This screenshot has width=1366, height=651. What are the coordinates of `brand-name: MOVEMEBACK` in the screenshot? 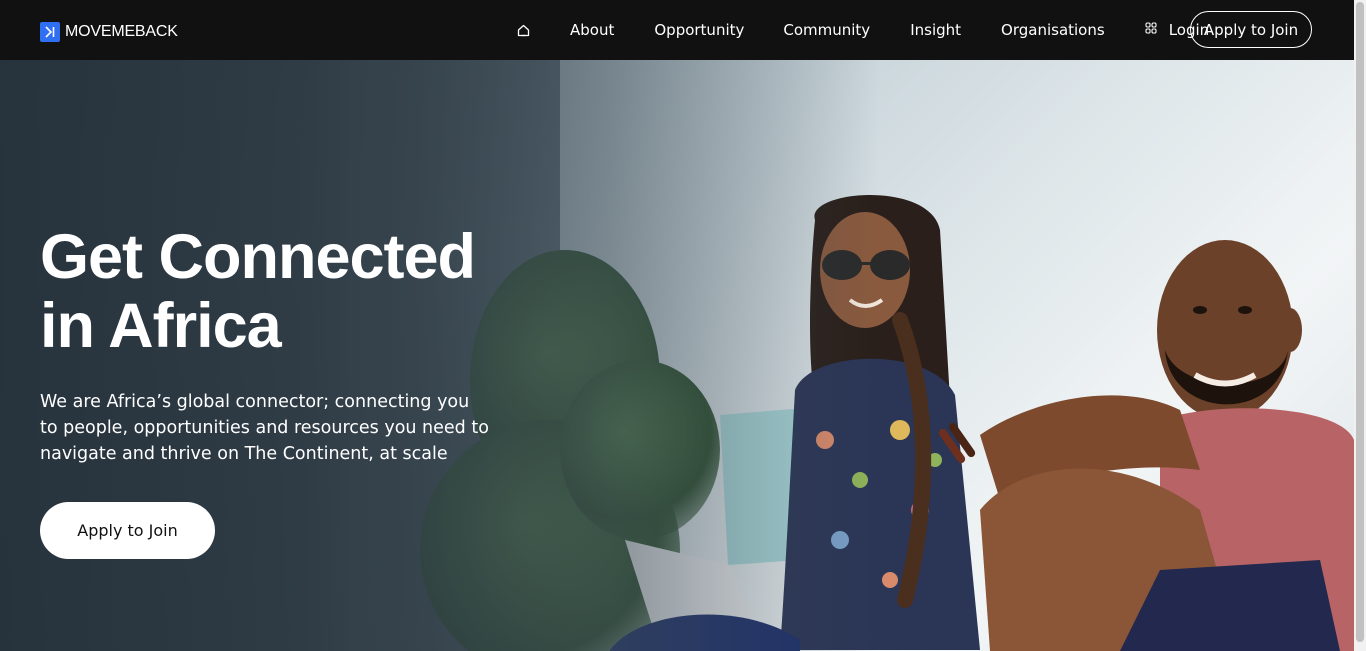 It's located at (121, 31).